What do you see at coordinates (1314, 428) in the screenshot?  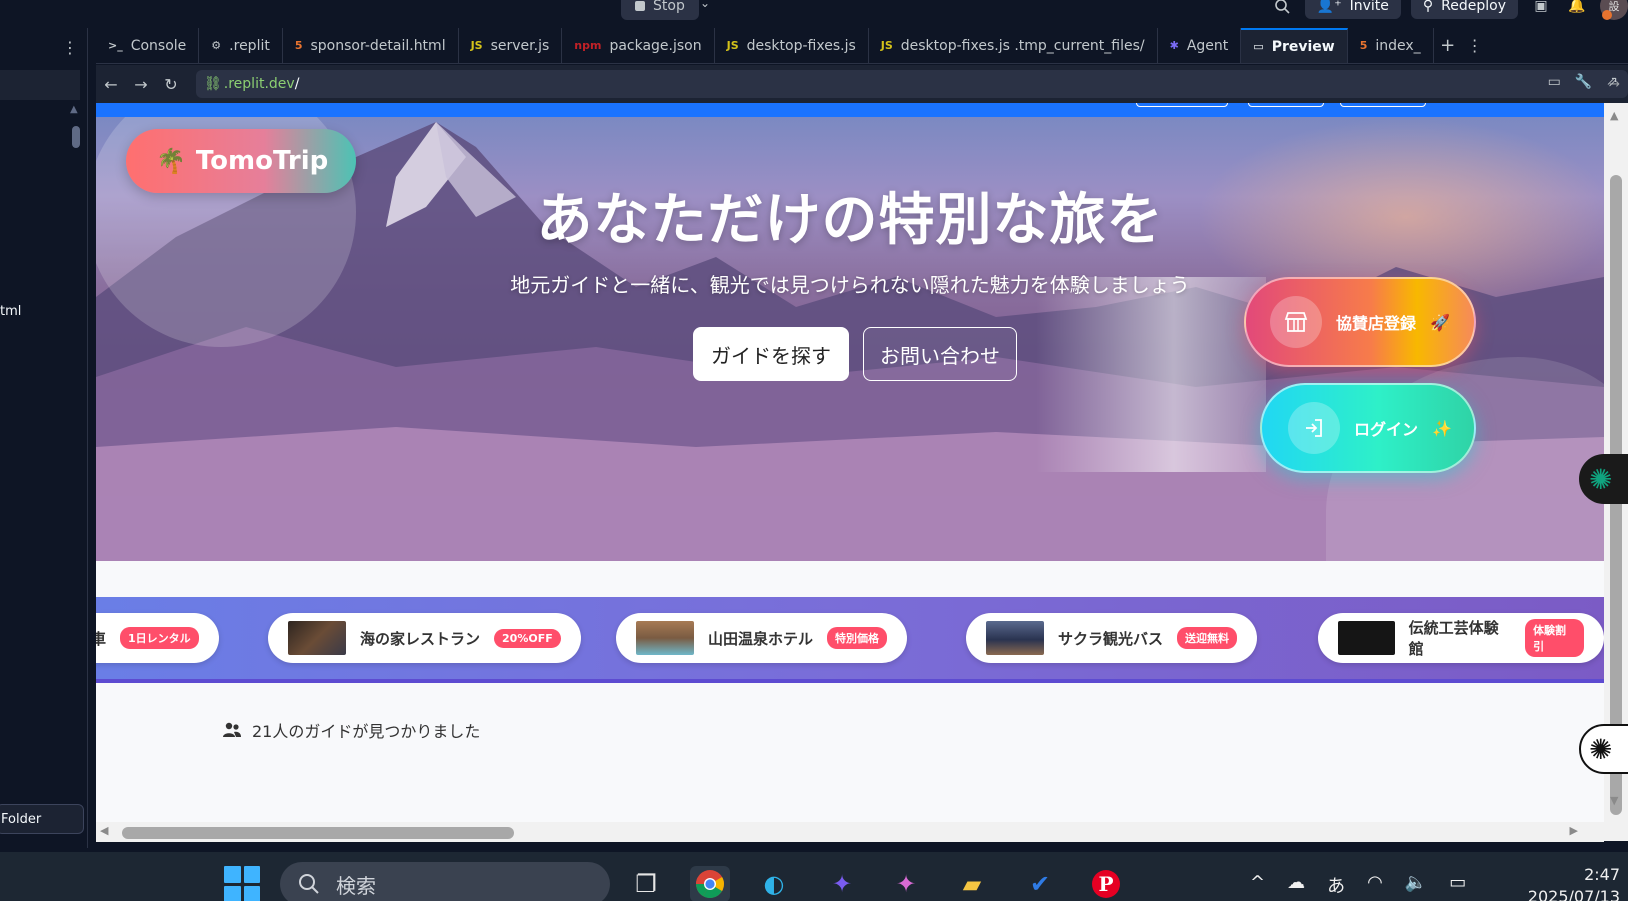 I see `login-icon` at bounding box center [1314, 428].